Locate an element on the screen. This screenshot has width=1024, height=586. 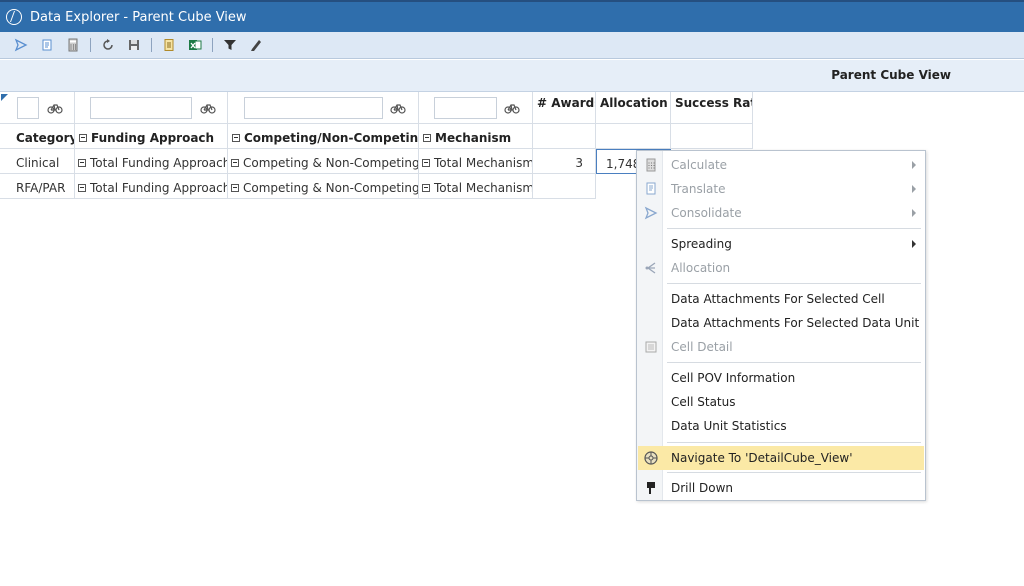
menu-item-label: Consolidate is located at coordinates (706, 213).